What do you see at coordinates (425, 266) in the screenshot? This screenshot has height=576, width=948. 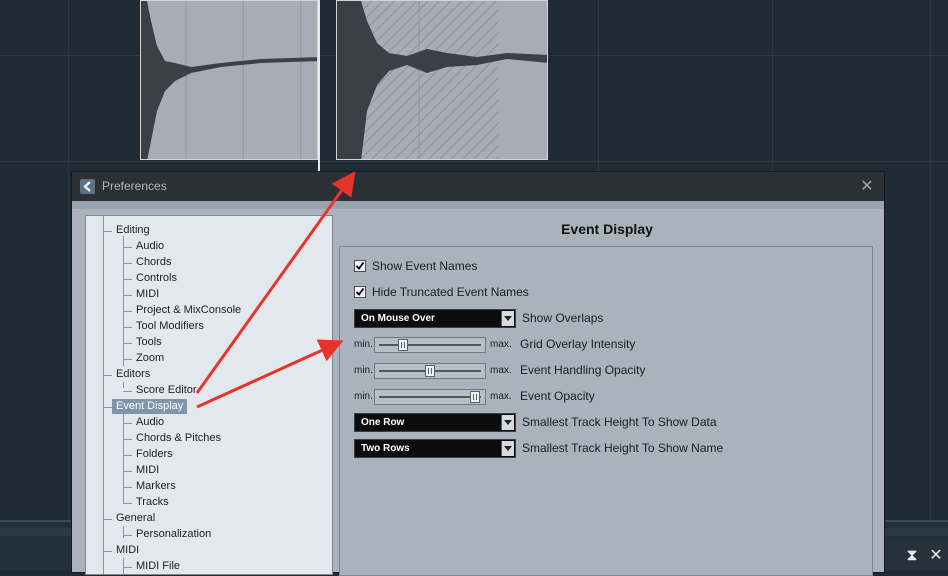 I see `show-event-names-label: Show Event Names` at bounding box center [425, 266].